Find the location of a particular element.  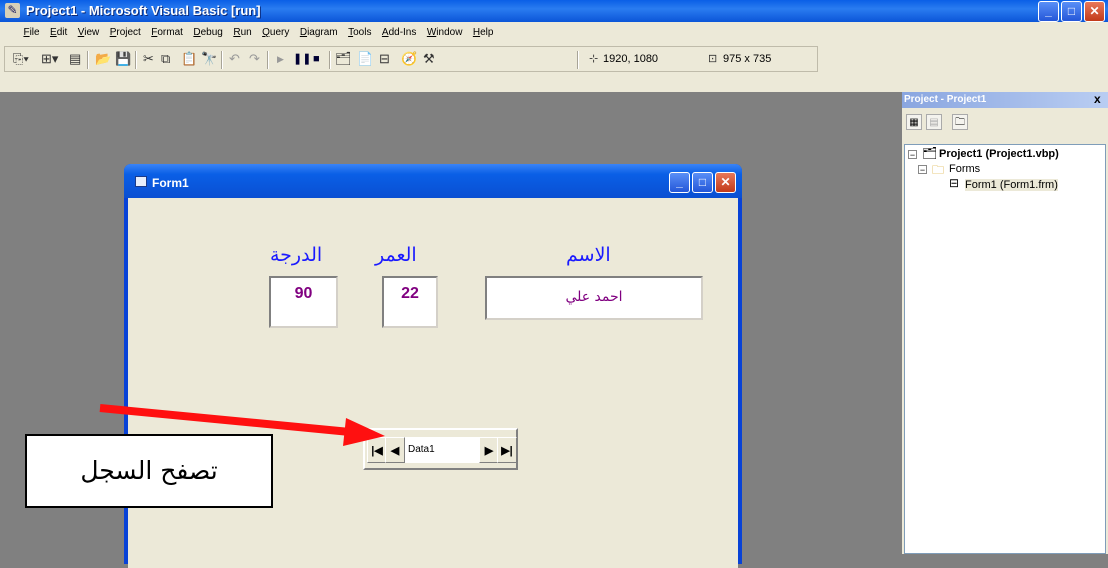

annotation-text: تصفح السجل is located at coordinates (149, 470).